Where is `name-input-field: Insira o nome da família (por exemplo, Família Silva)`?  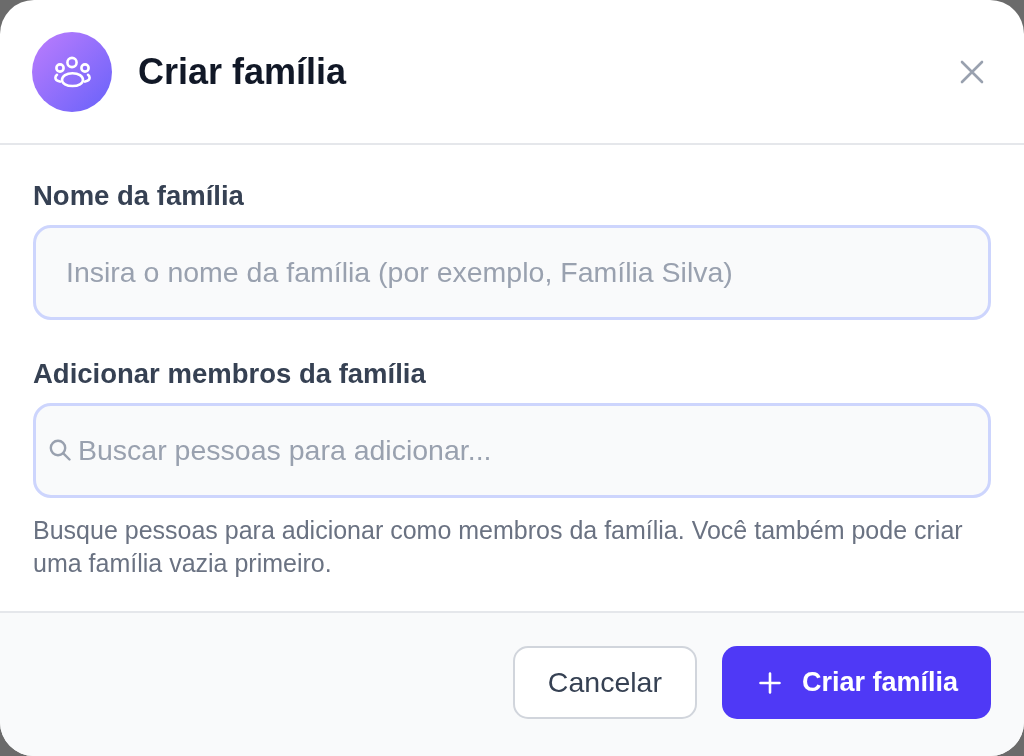
name-input-field: Insira o nome da família (por exemplo, Família Silva) is located at coordinates (512, 272).